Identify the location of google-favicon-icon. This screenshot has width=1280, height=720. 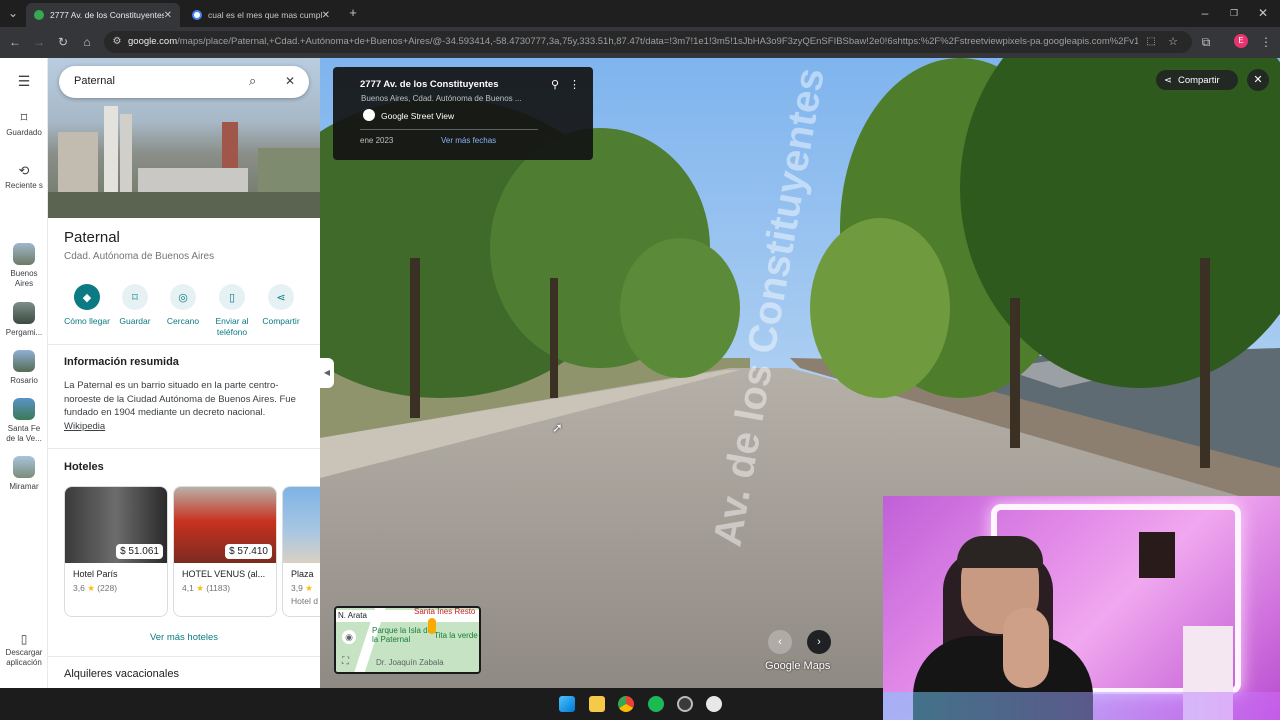
(197, 15).